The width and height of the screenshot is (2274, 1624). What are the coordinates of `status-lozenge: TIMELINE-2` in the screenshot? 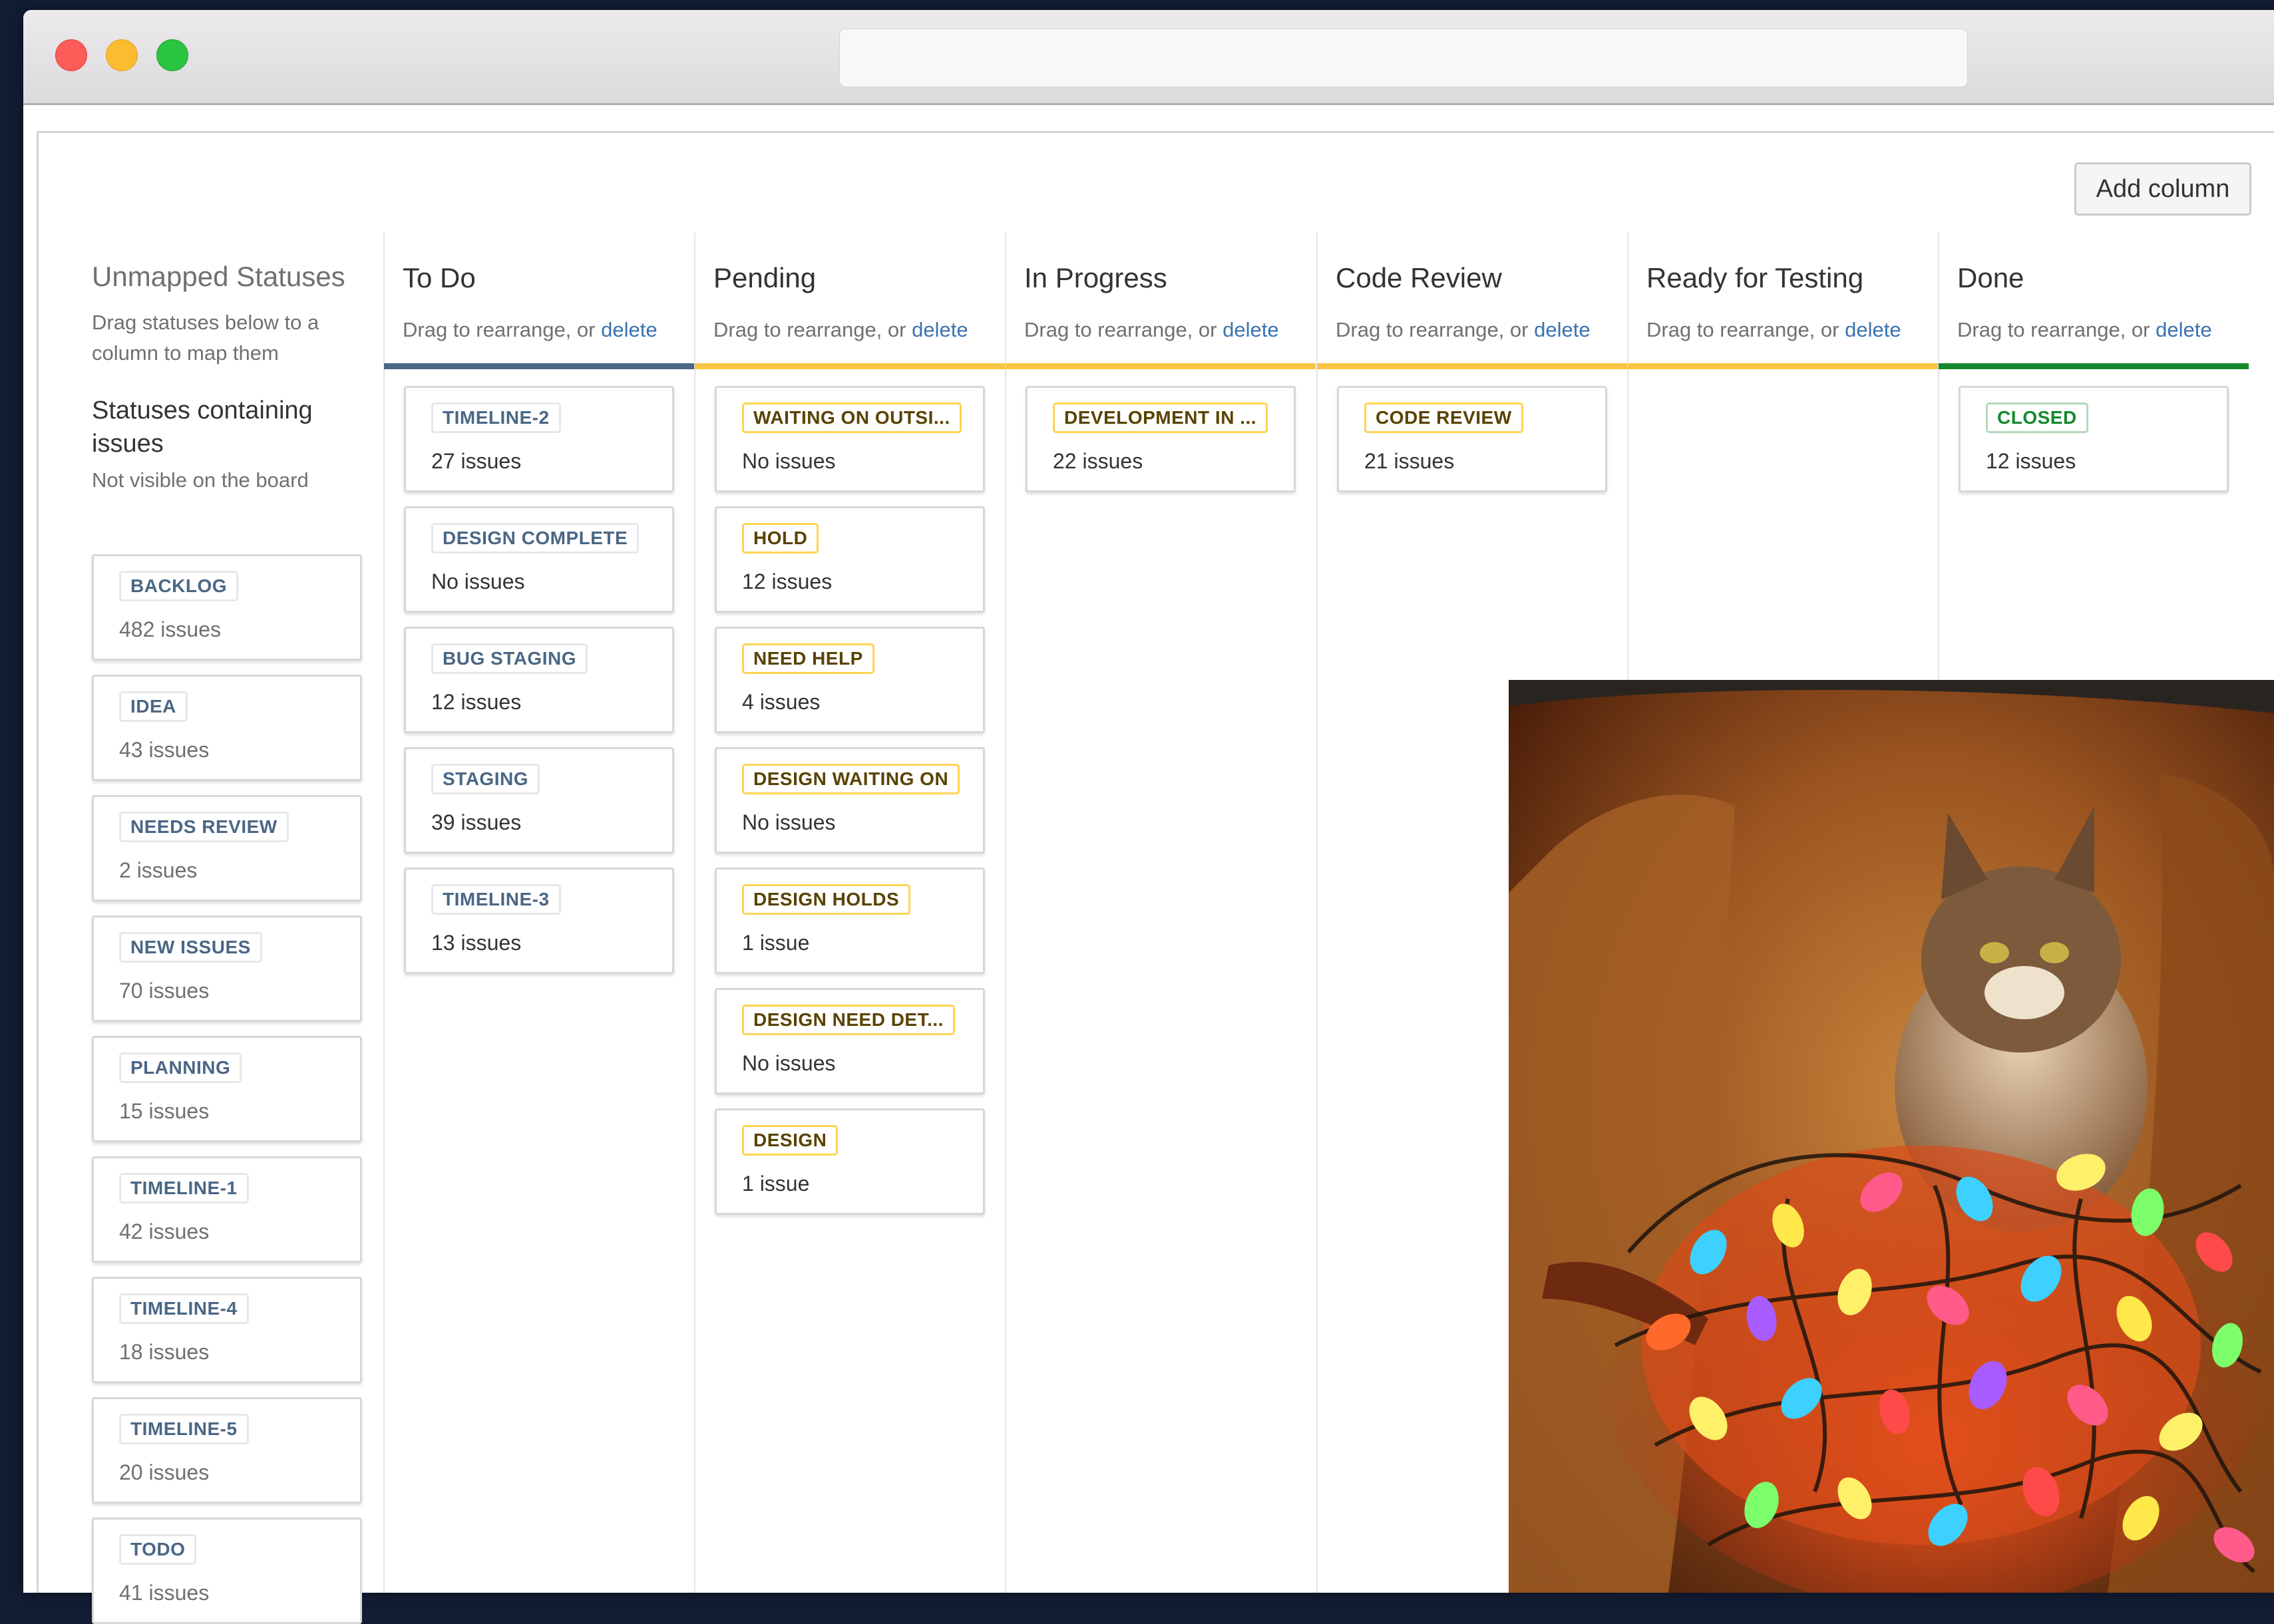 It's located at (496, 418).